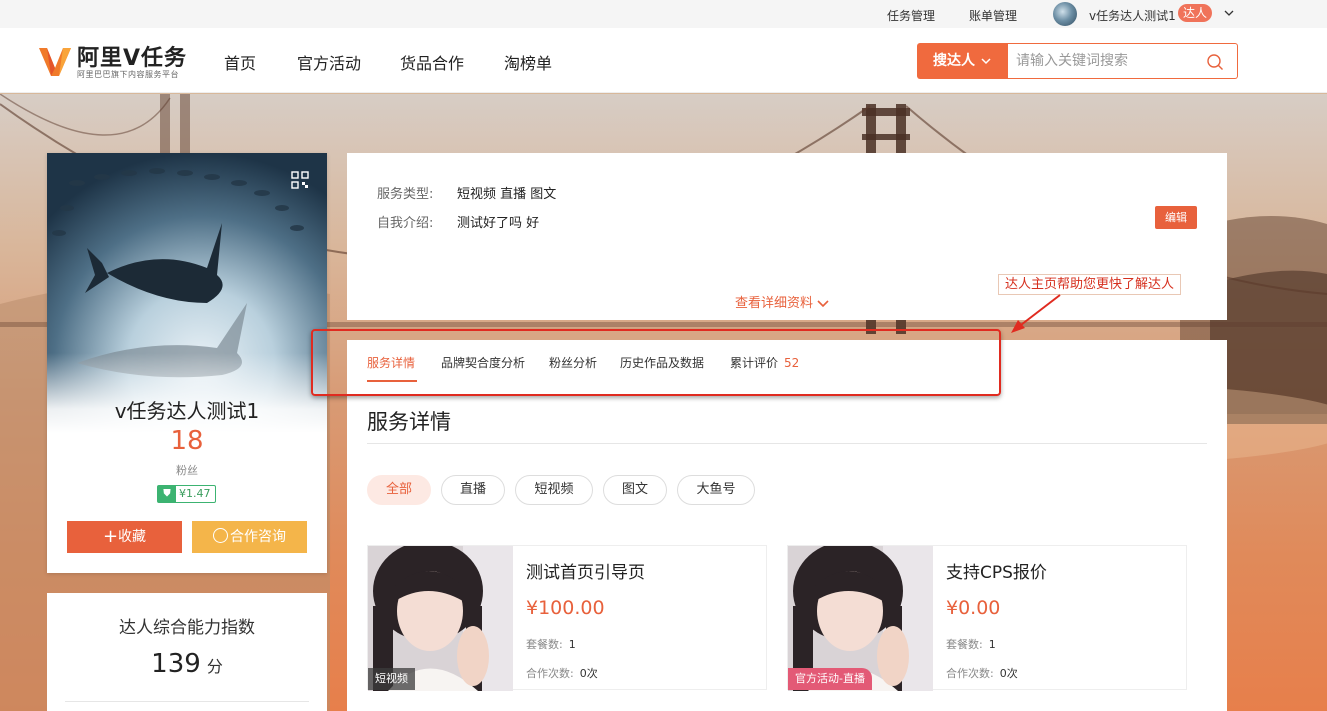 The width and height of the screenshot is (1327, 711). What do you see at coordinates (187, 470) in the screenshot?
I see `fans-label: 粉丝` at bounding box center [187, 470].